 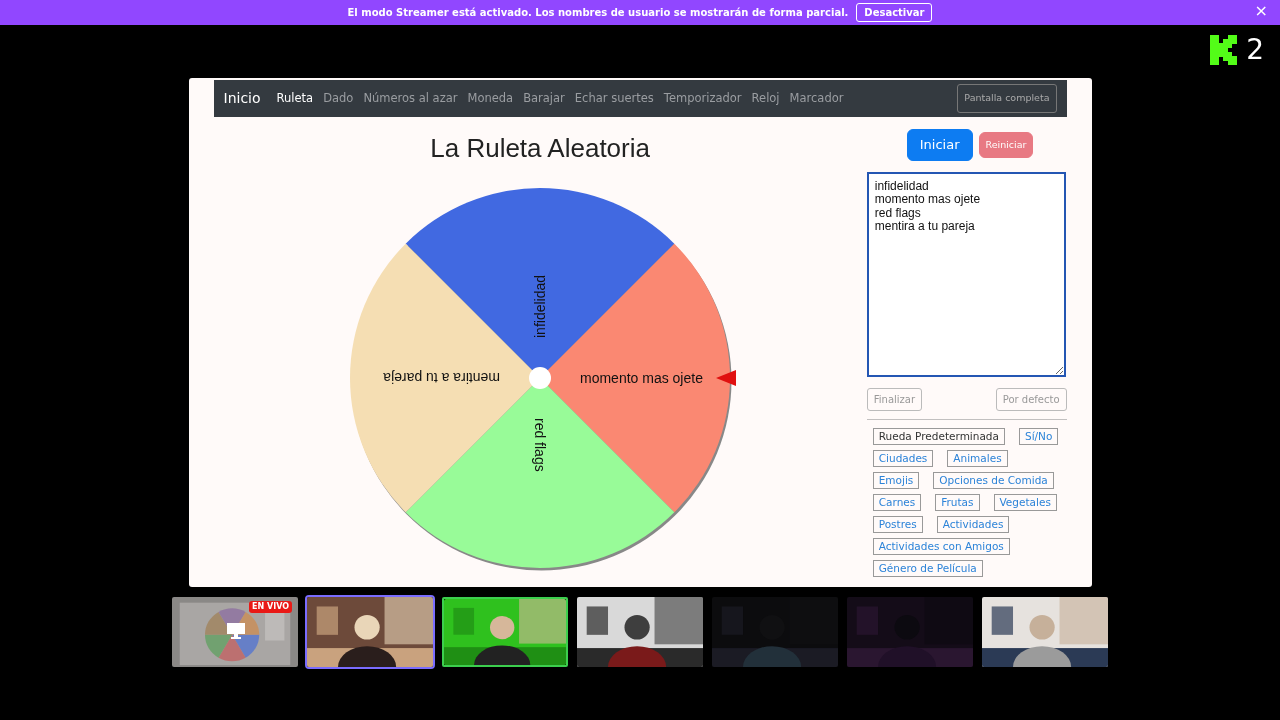 I want to click on preset-button: Carnes, so click(x=897, y=502).